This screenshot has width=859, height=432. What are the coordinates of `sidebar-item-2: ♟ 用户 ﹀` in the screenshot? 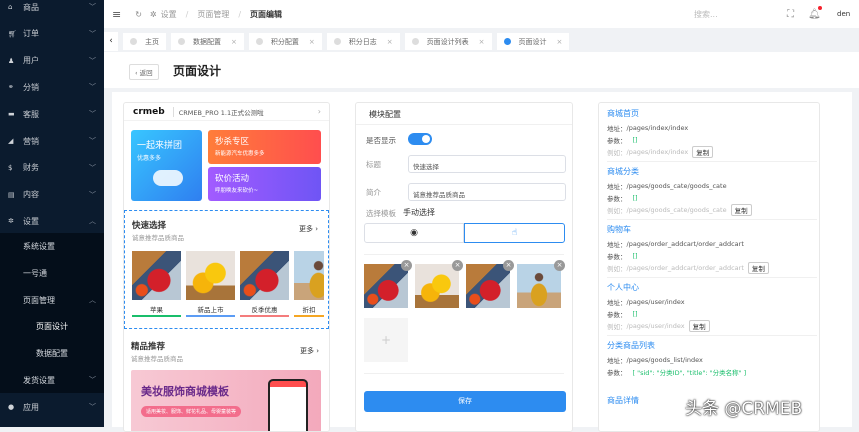 It's located at (52, 61).